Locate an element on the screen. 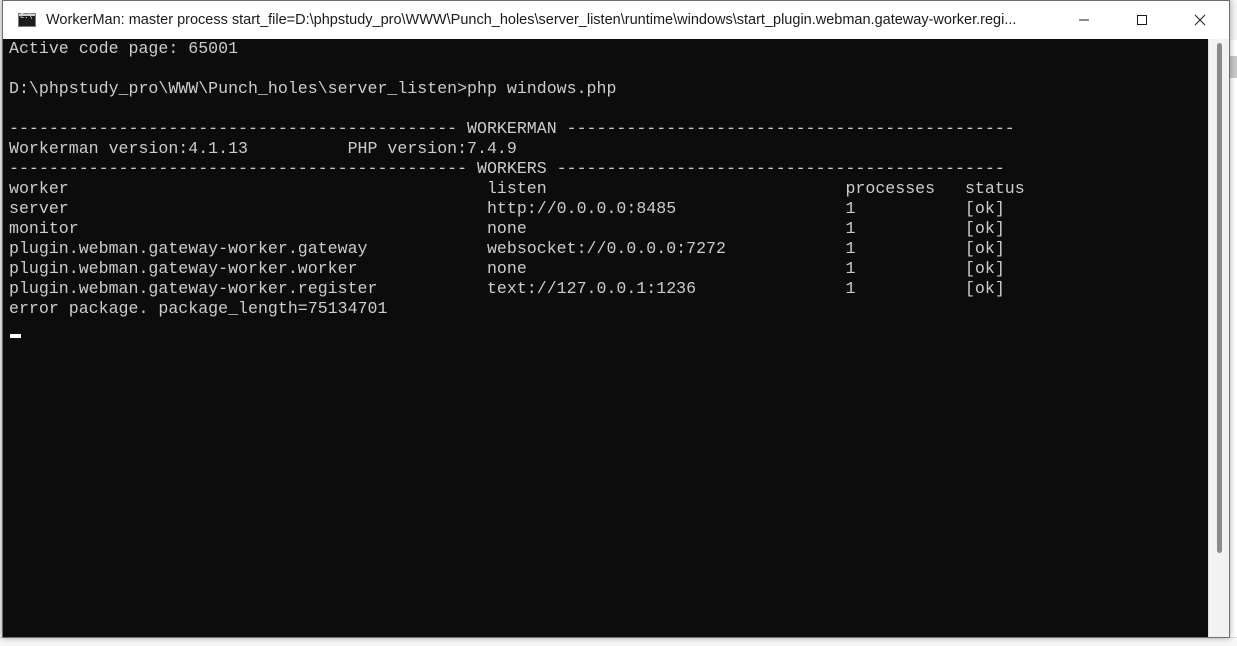  minimize-button is located at coordinates (1084, 20).